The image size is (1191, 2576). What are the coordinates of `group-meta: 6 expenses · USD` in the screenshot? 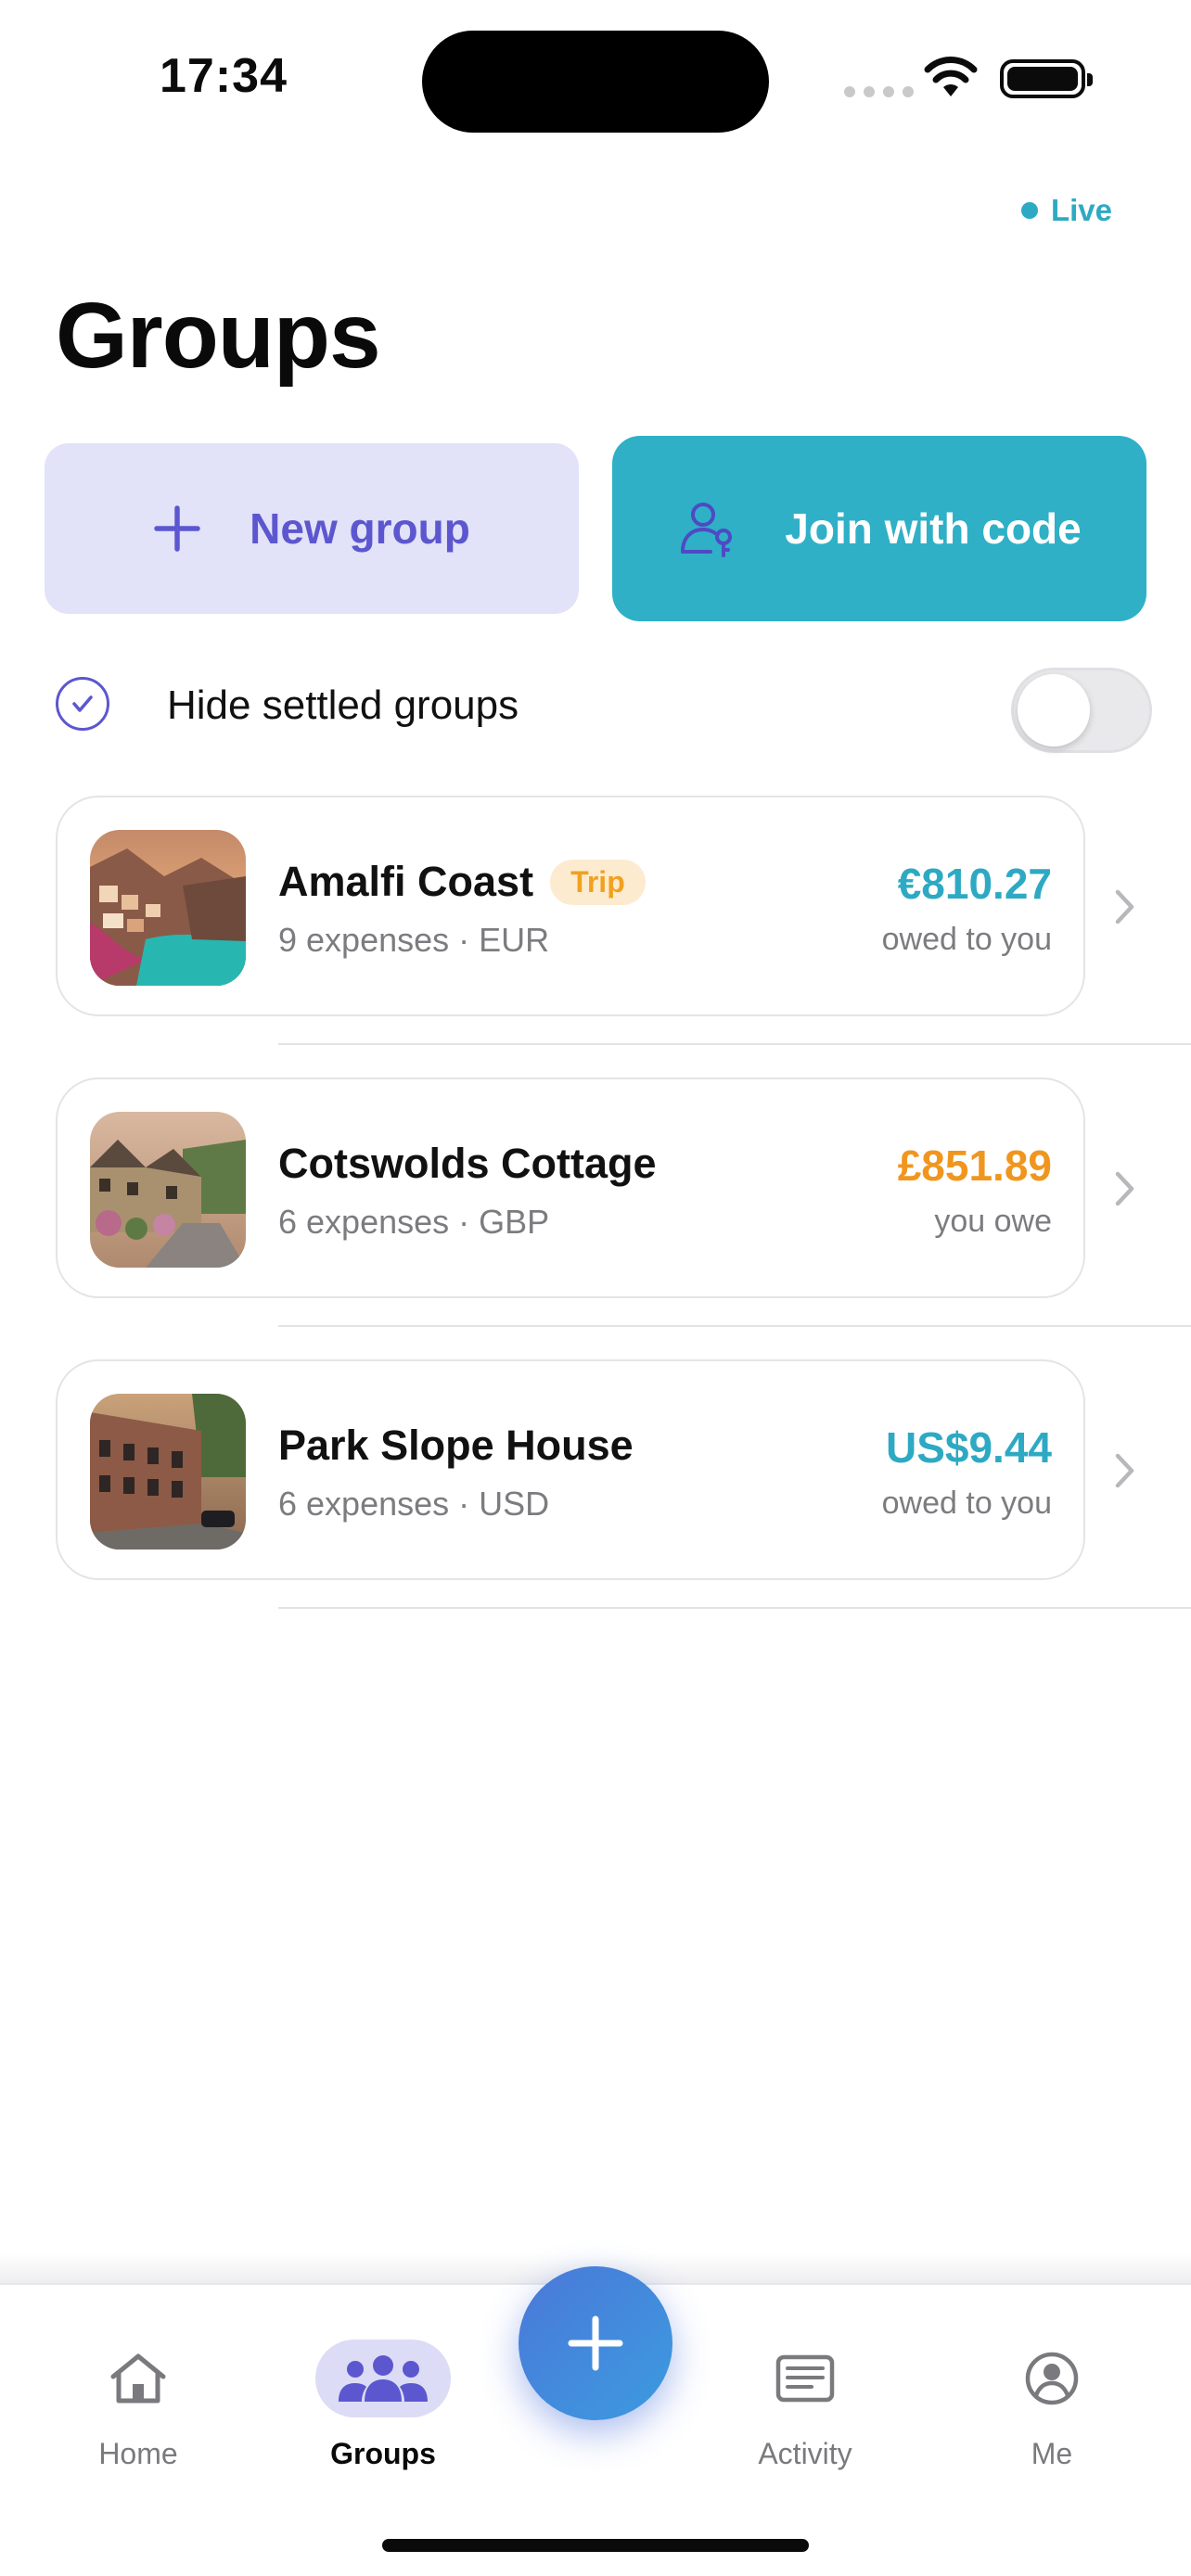 It's located at (414, 1504).